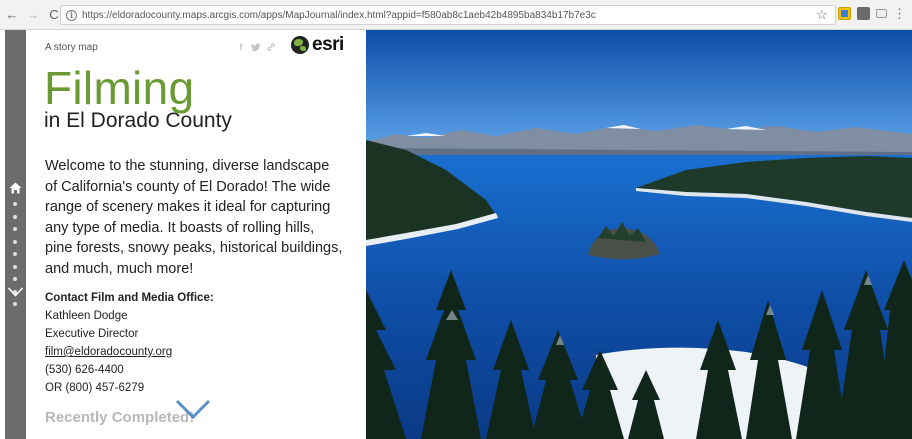 The image size is (912, 439). What do you see at coordinates (822, 15) in the screenshot?
I see `bookmark-star-icon: ☆` at bounding box center [822, 15].